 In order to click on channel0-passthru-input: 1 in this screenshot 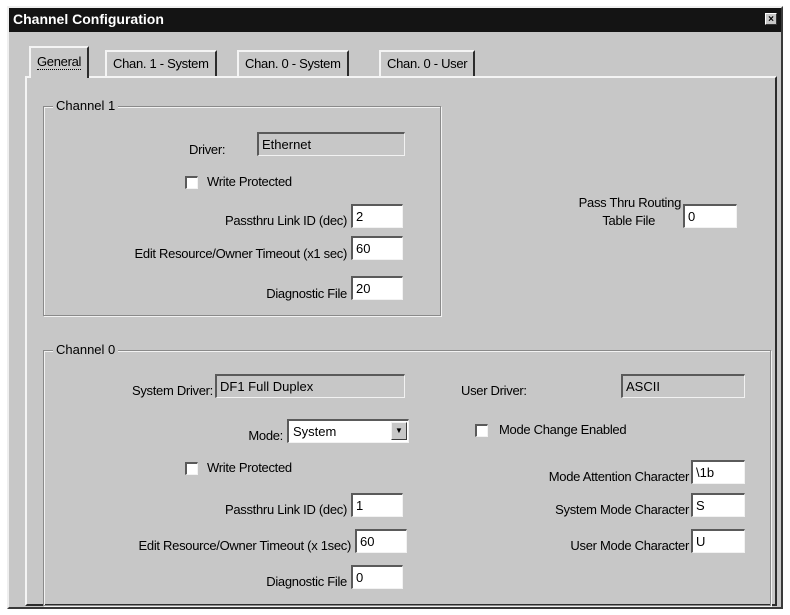, I will do `click(377, 505)`.